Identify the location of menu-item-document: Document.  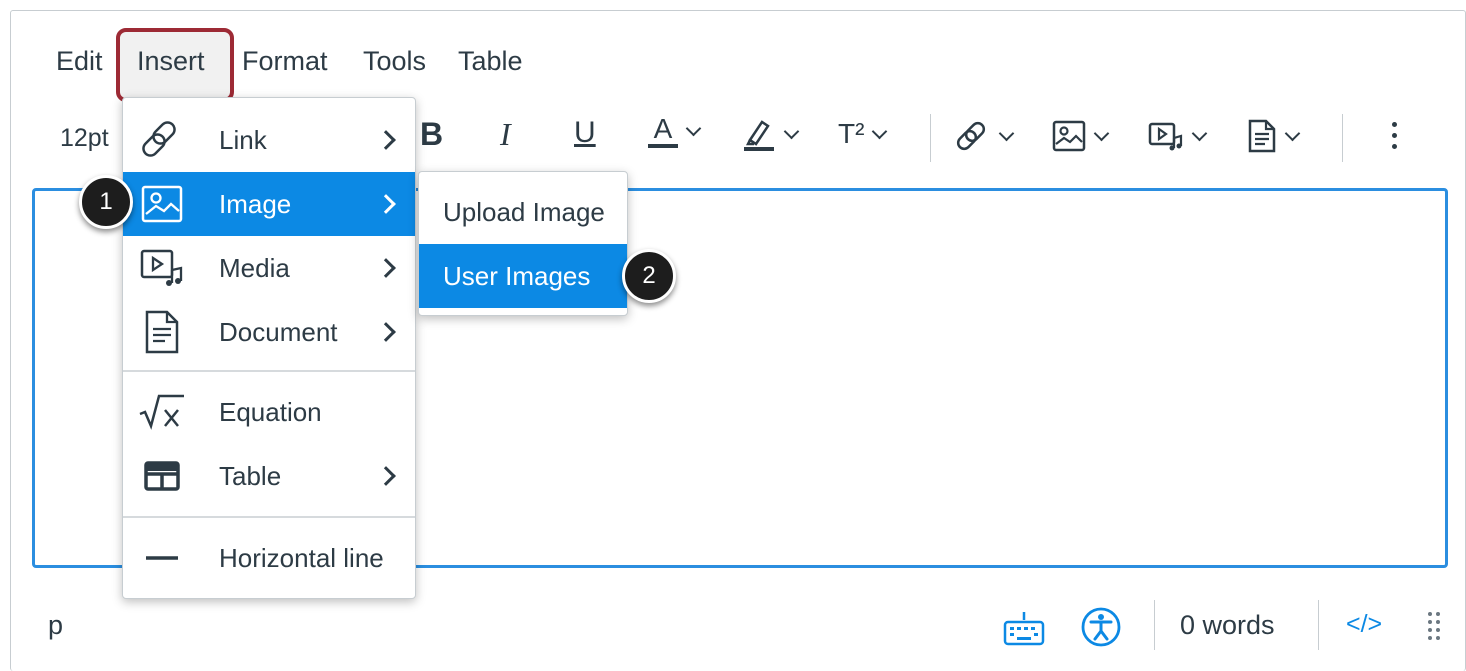
(269, 332).